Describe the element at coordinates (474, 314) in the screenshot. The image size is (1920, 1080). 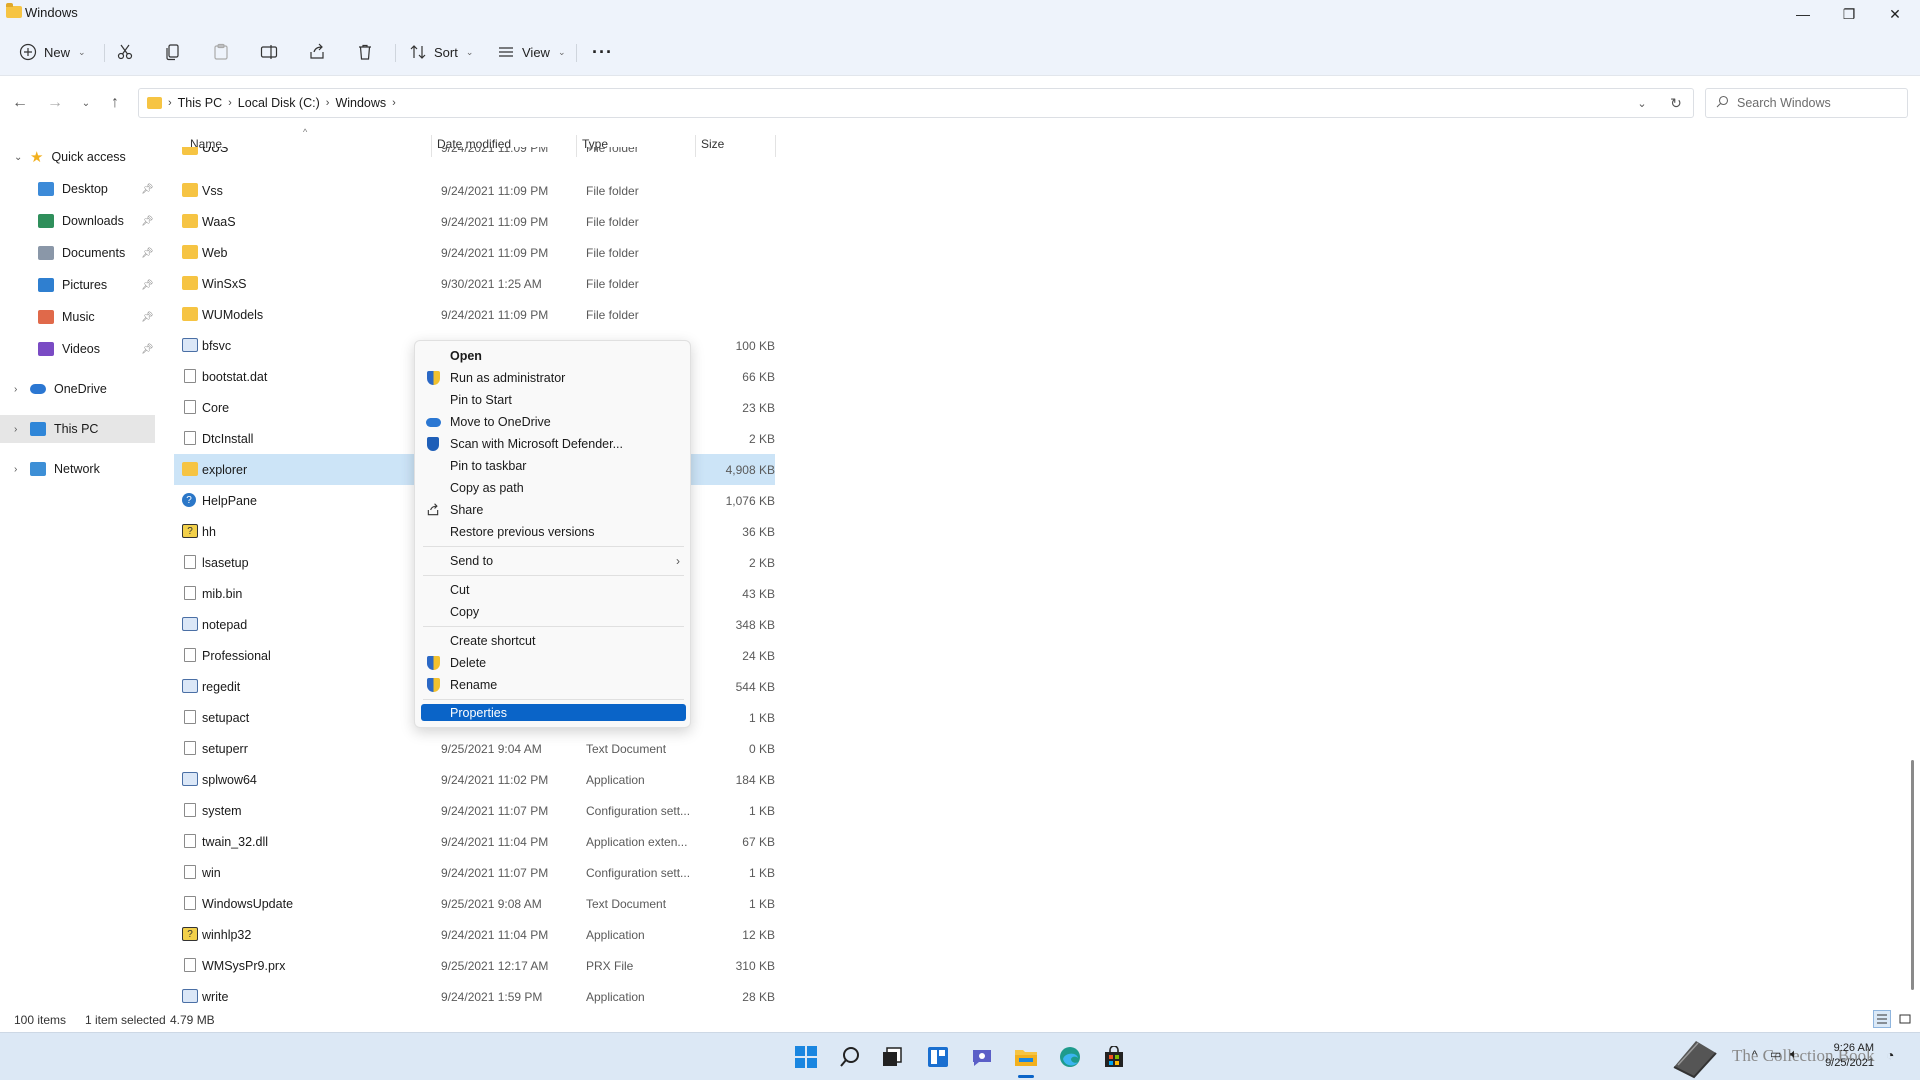
I see `table-row: WUModels 9/24/2021 11:09 PM File folder` at that location.